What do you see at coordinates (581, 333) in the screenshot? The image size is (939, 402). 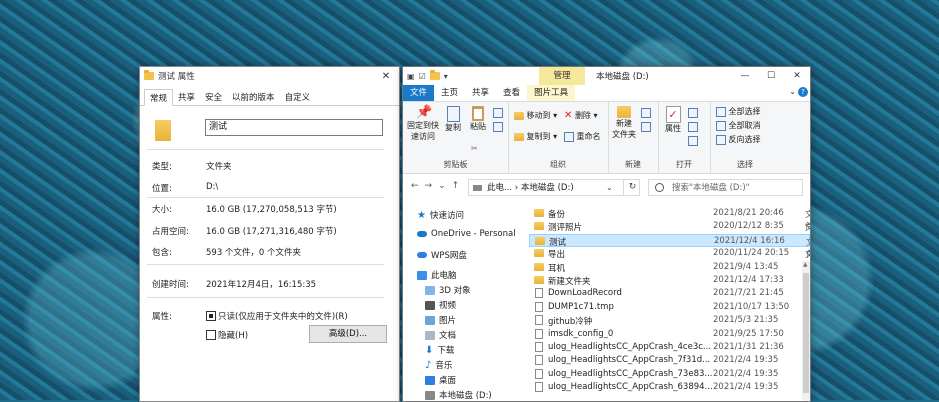 I see `file-name: imsdk_config_0` at bounding box center [581, 333].